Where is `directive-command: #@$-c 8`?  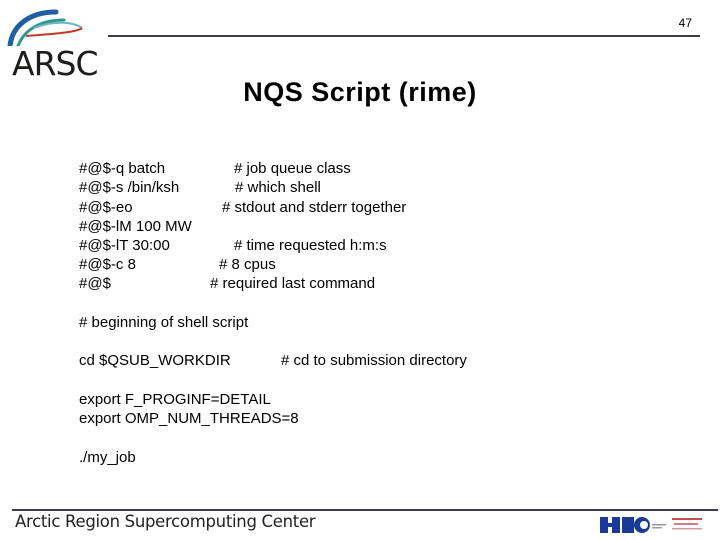
directive-command: #@$-c 8 is located at coordinates (107, 264).